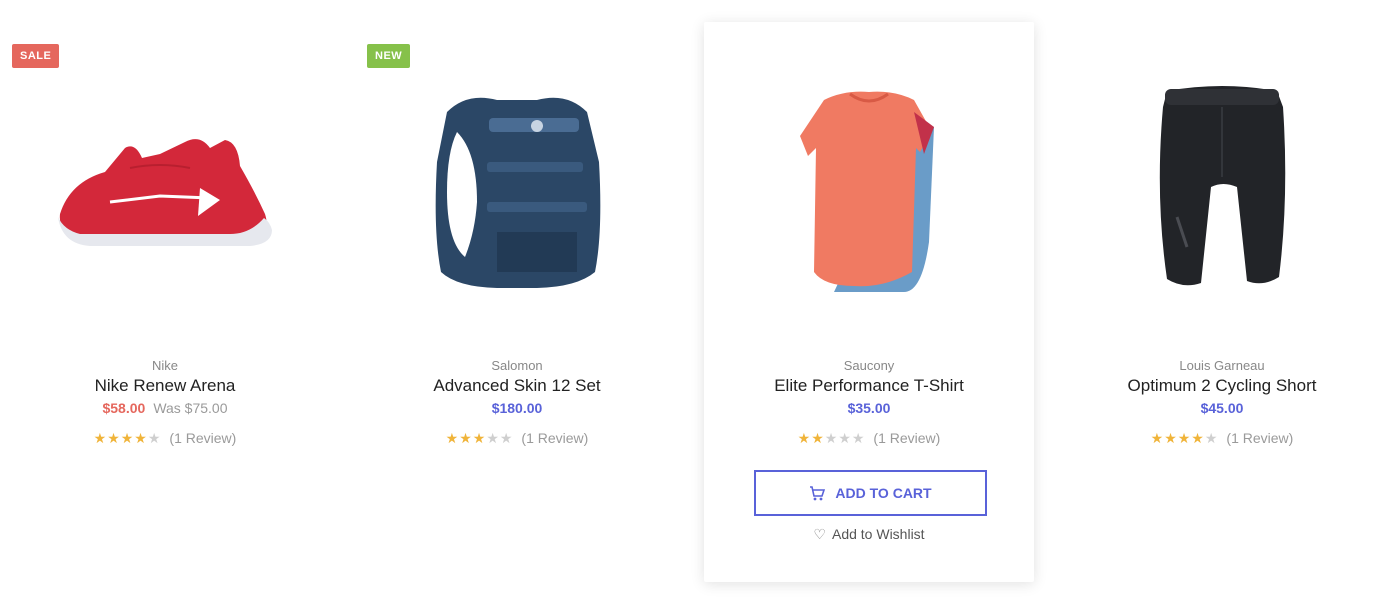  Describe the element at coordinates (1222, 365) in the screenshot. I see `product-brand: Louis Garneau` at that location.